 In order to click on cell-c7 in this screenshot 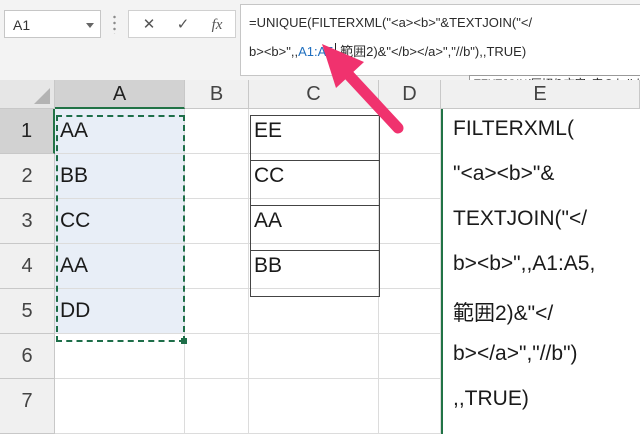, I will do `click(314, 406)`.